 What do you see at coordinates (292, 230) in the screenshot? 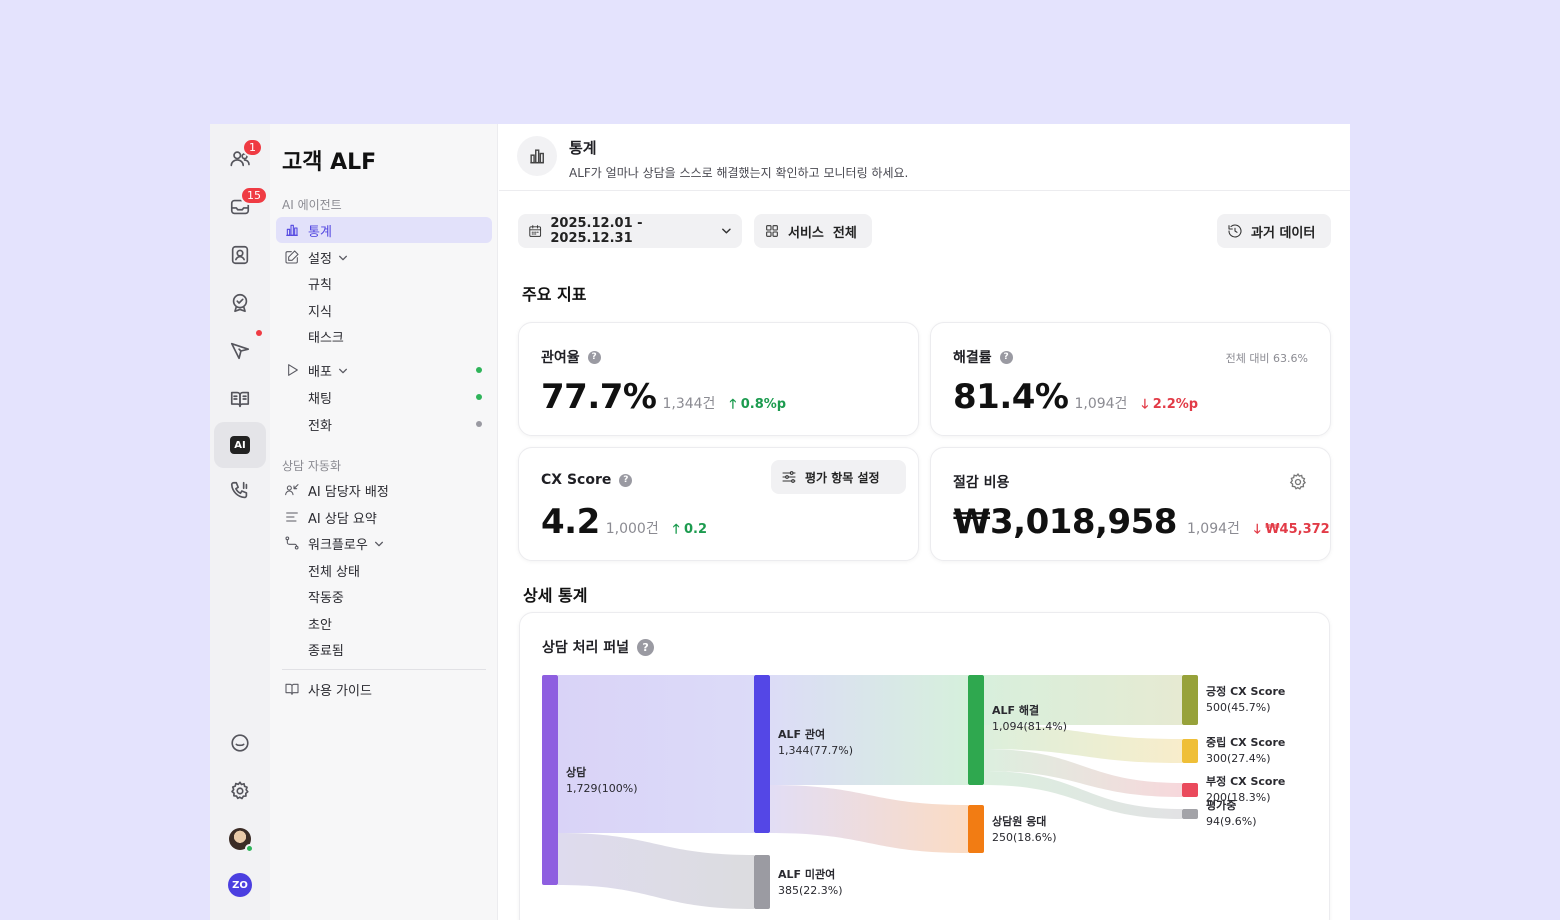
I see `bar-chart-icon` at bounding box center [292, 230].